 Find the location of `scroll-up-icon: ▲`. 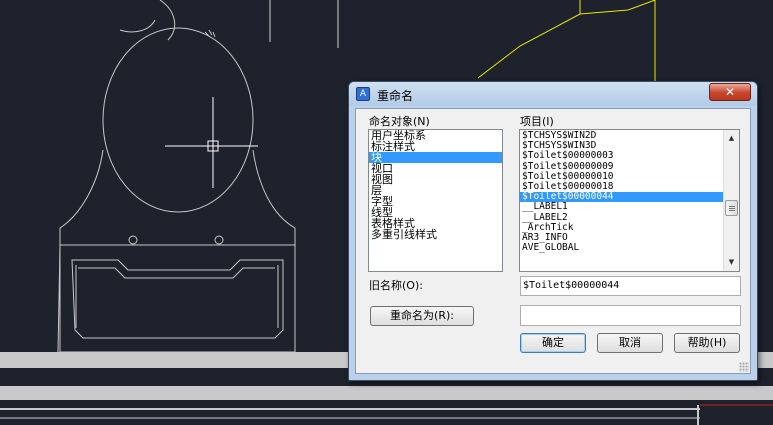

scroll-up-icon: ▲ is located at coordinates (731, 138).